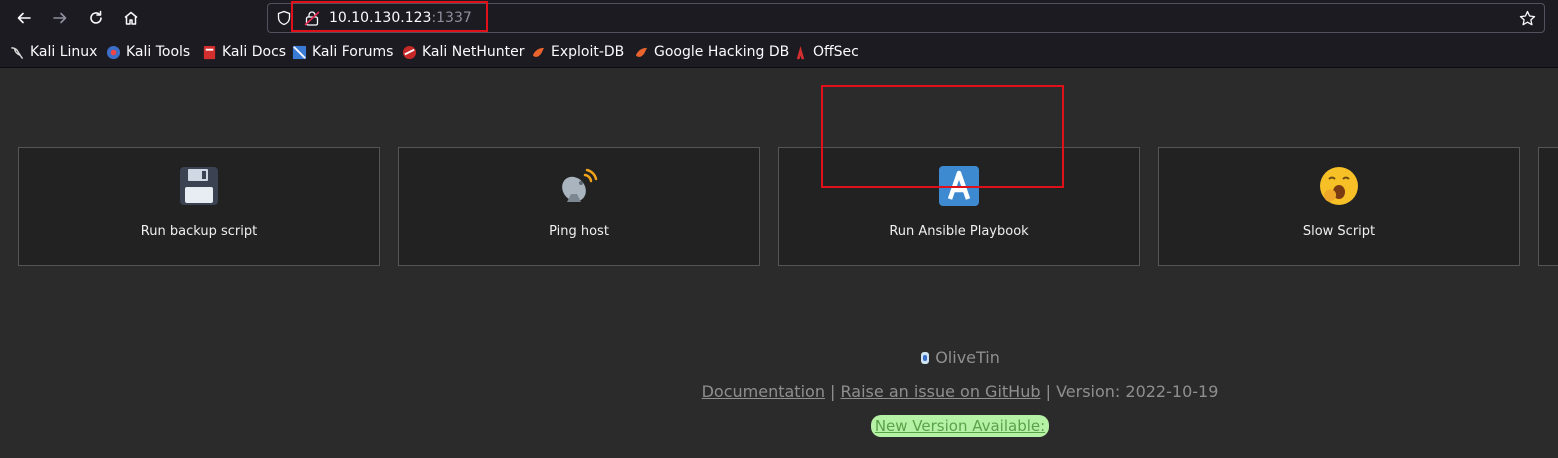 This screenshot has width=1558, height=458. I want to click on bookmark-kali-tools: Kali Tools, so click(148, 52).